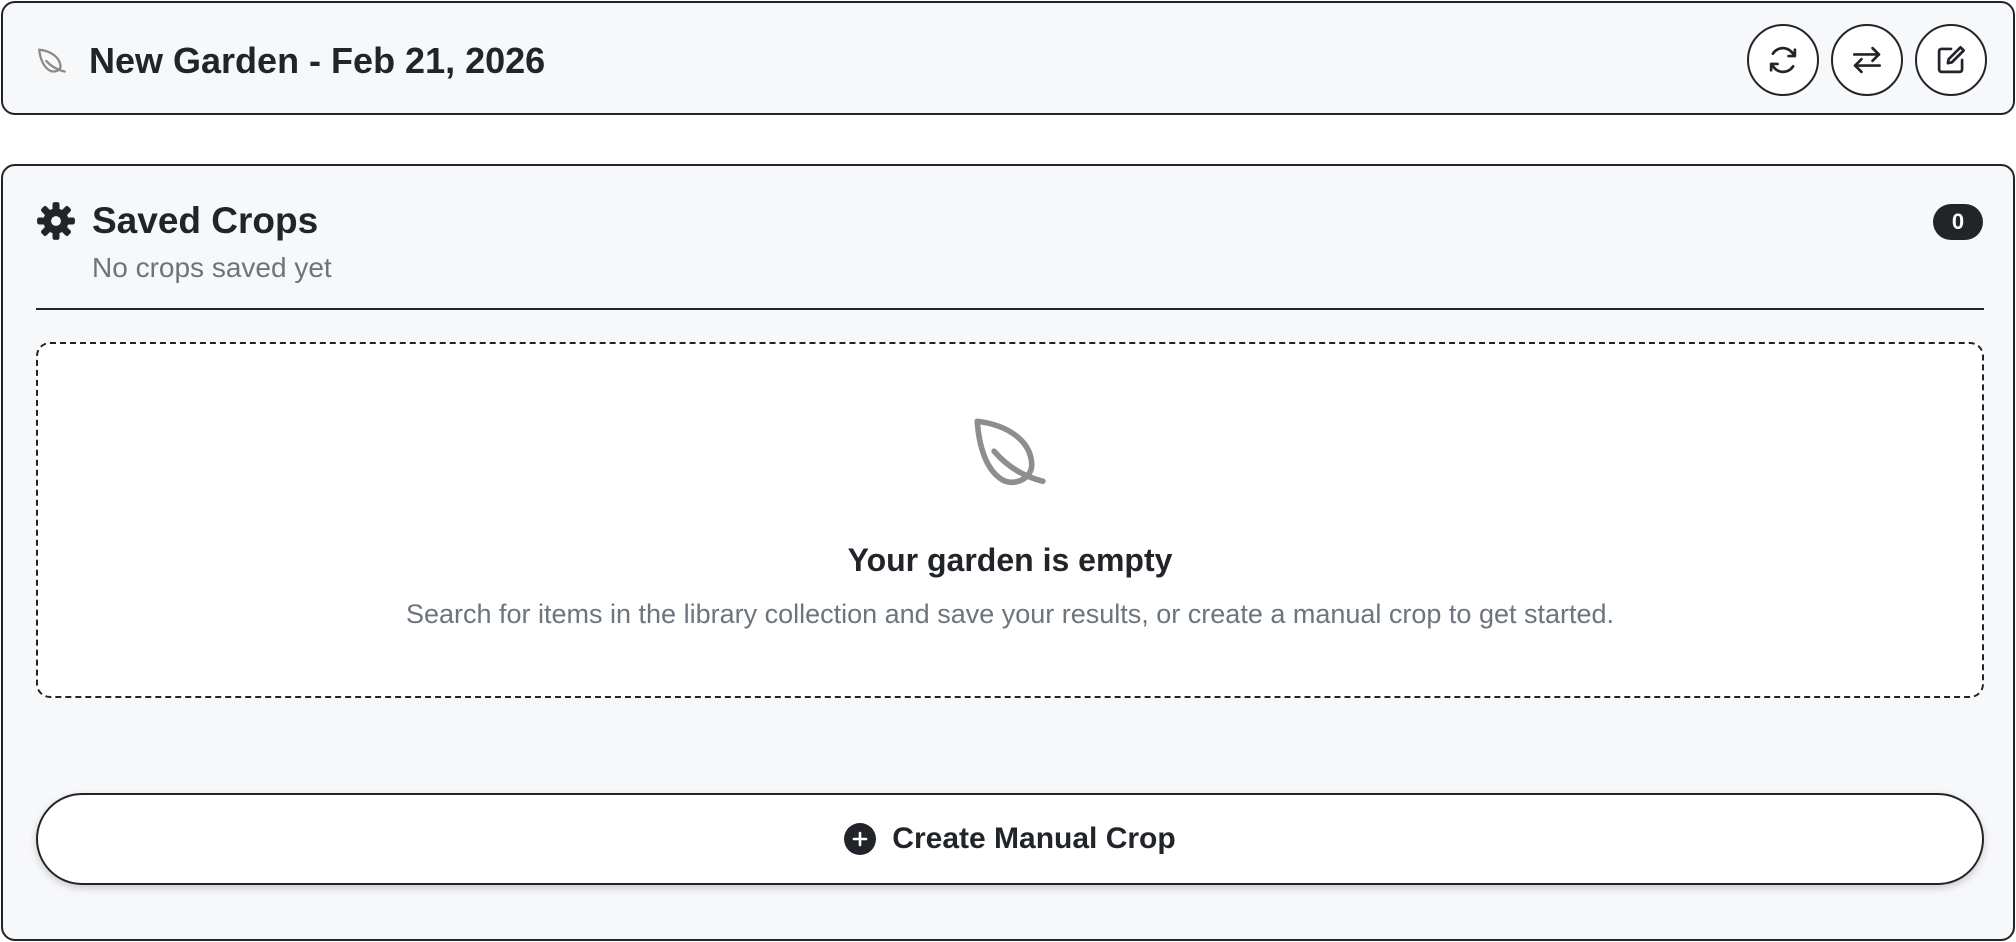 The image size is (2016, 942). I want to click on plus-circle-icon, so click(860, 839).